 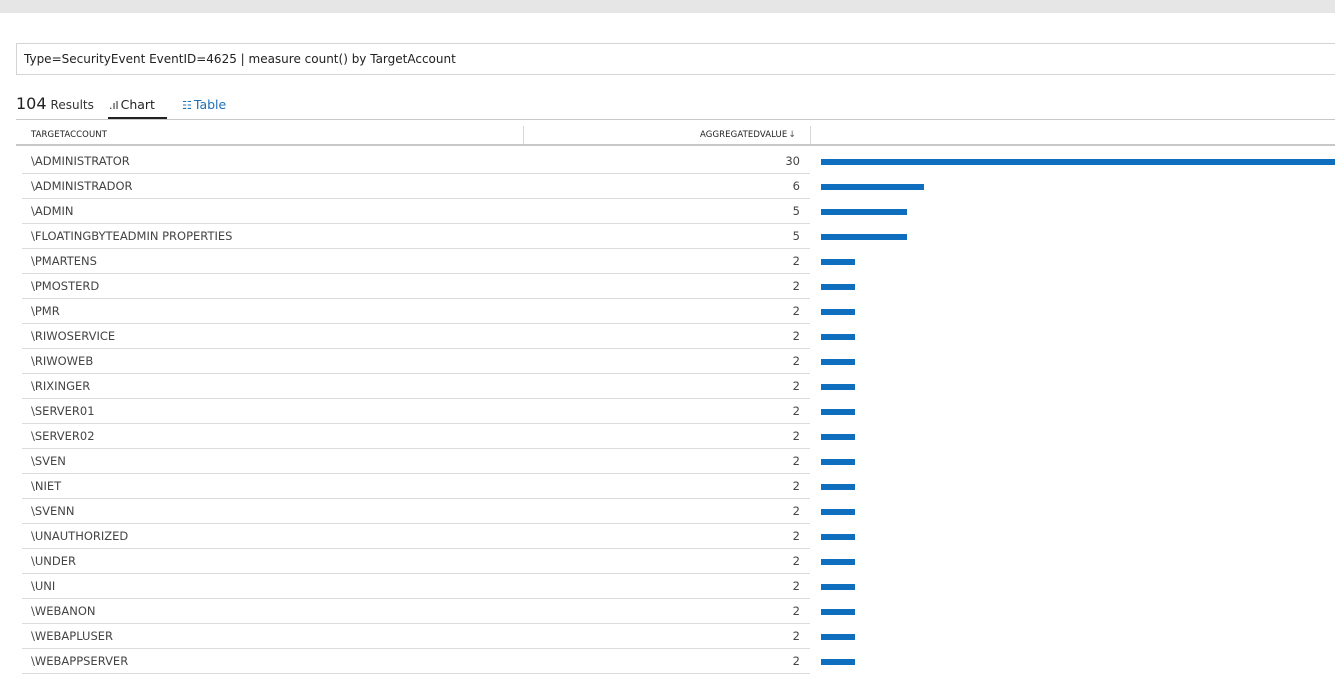 I want to click on table-row: \FLOATINGBYTEADMIN PROPERTIES 5, so click(x=667, y=236).